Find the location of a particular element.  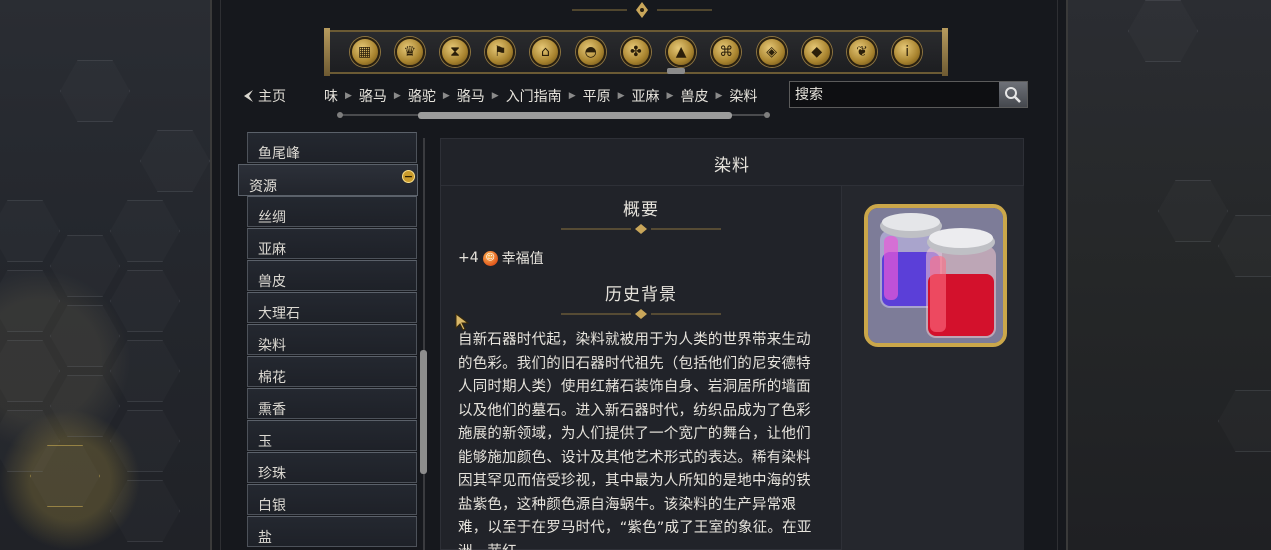

sidebar-scroll-thumb is located at coordinates (423, 412).